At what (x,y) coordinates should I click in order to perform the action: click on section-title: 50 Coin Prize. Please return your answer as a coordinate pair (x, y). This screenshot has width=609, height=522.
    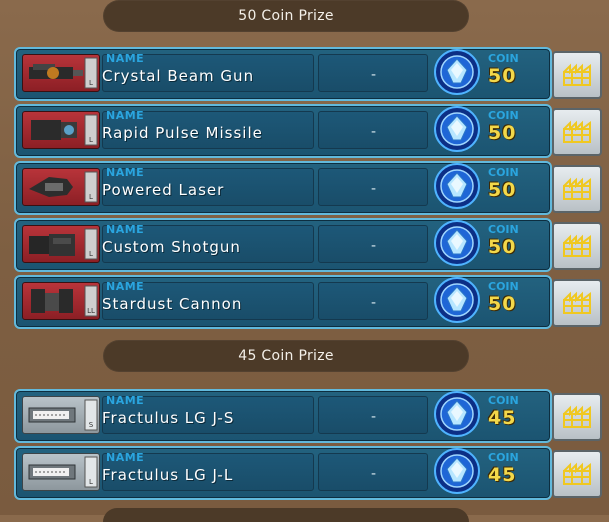
    Looking at the image, I should click on (286, 16).